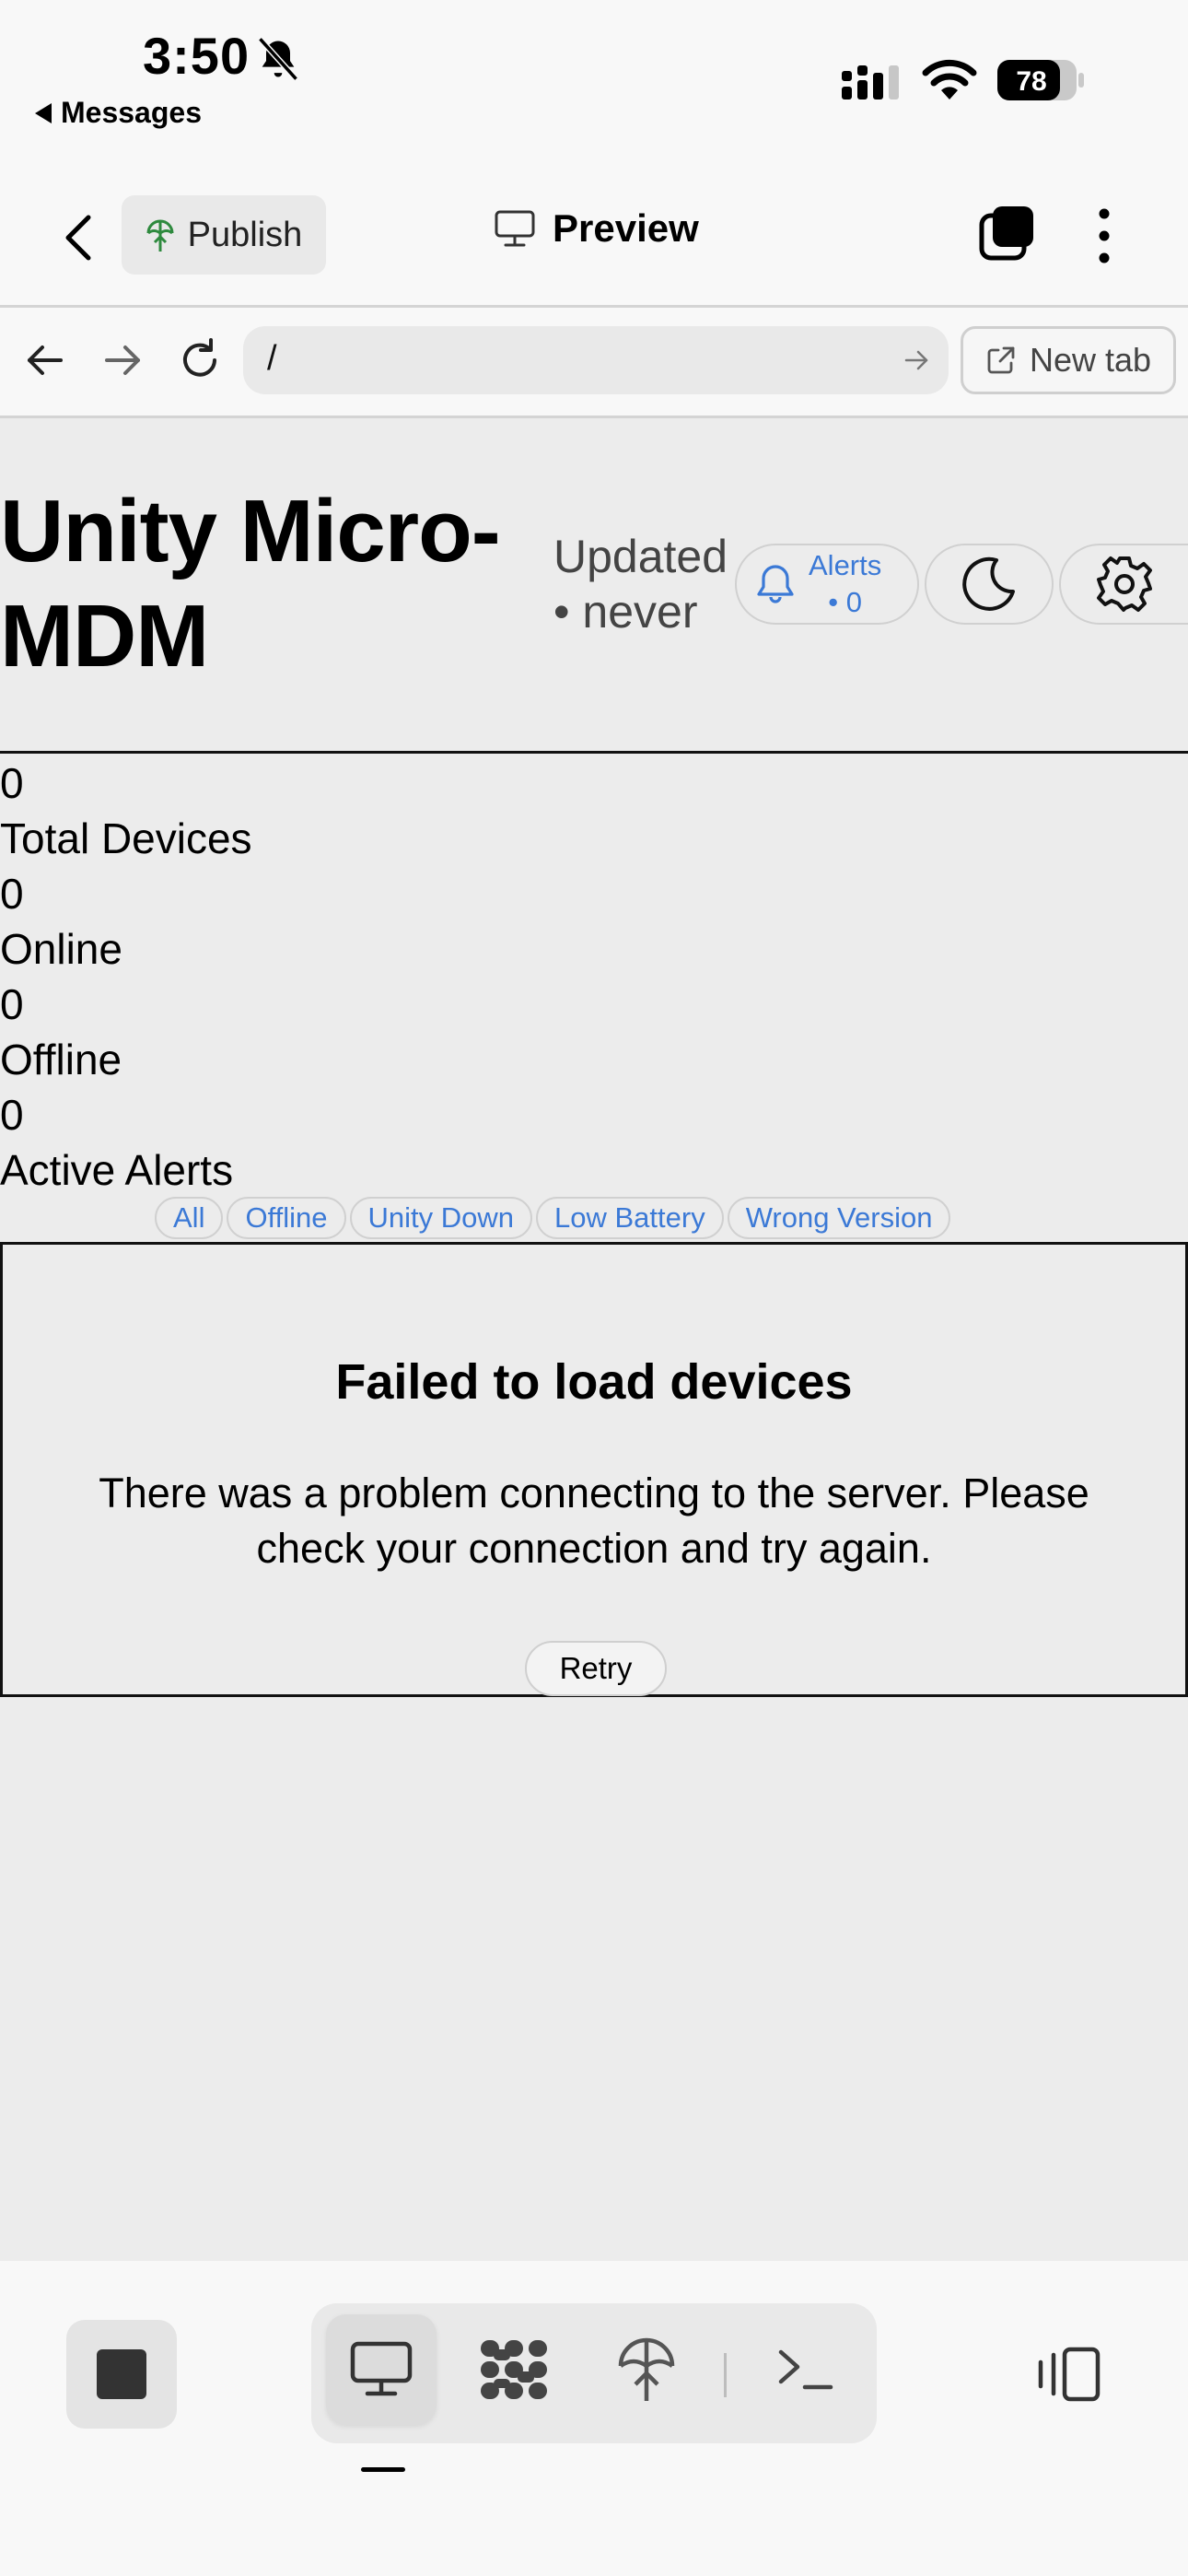  I want to click on stop-icon, so click(121, 2374).